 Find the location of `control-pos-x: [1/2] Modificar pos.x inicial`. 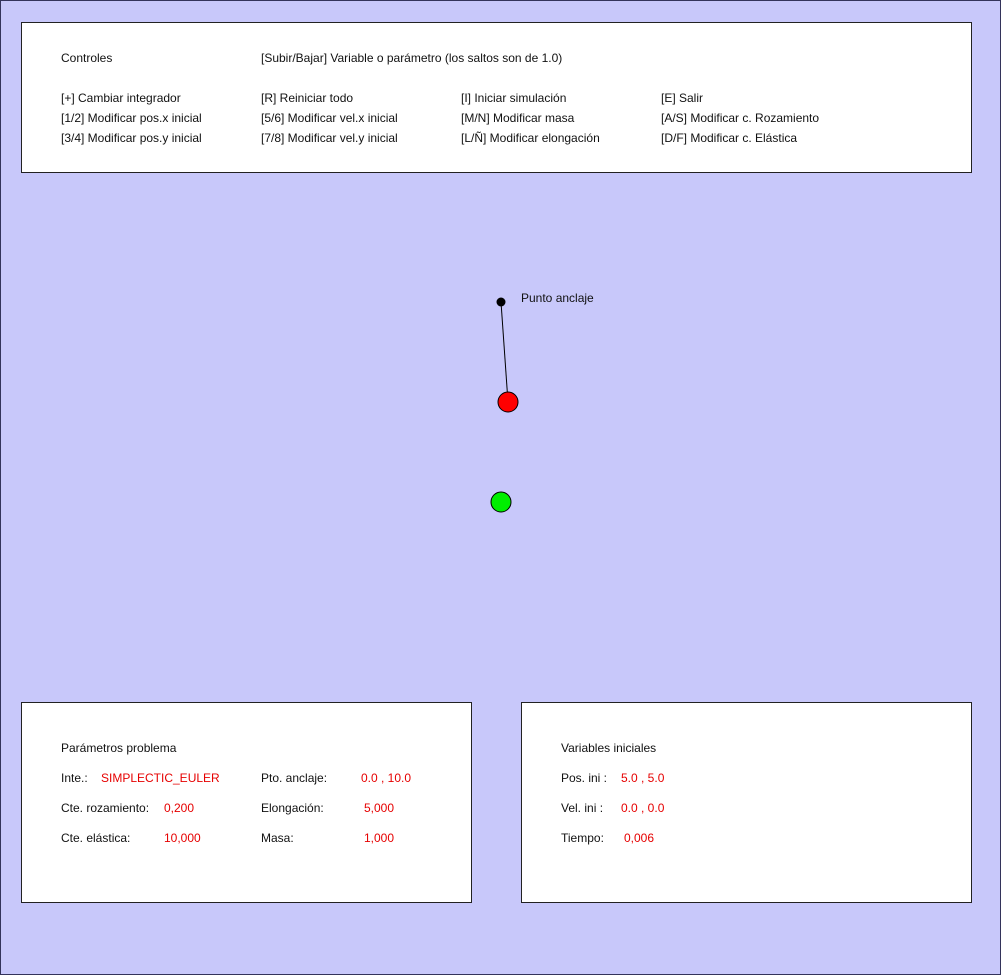

control-pos-x: [1/2] Modificar pos.x inicial is located at coordinates (131, 118).